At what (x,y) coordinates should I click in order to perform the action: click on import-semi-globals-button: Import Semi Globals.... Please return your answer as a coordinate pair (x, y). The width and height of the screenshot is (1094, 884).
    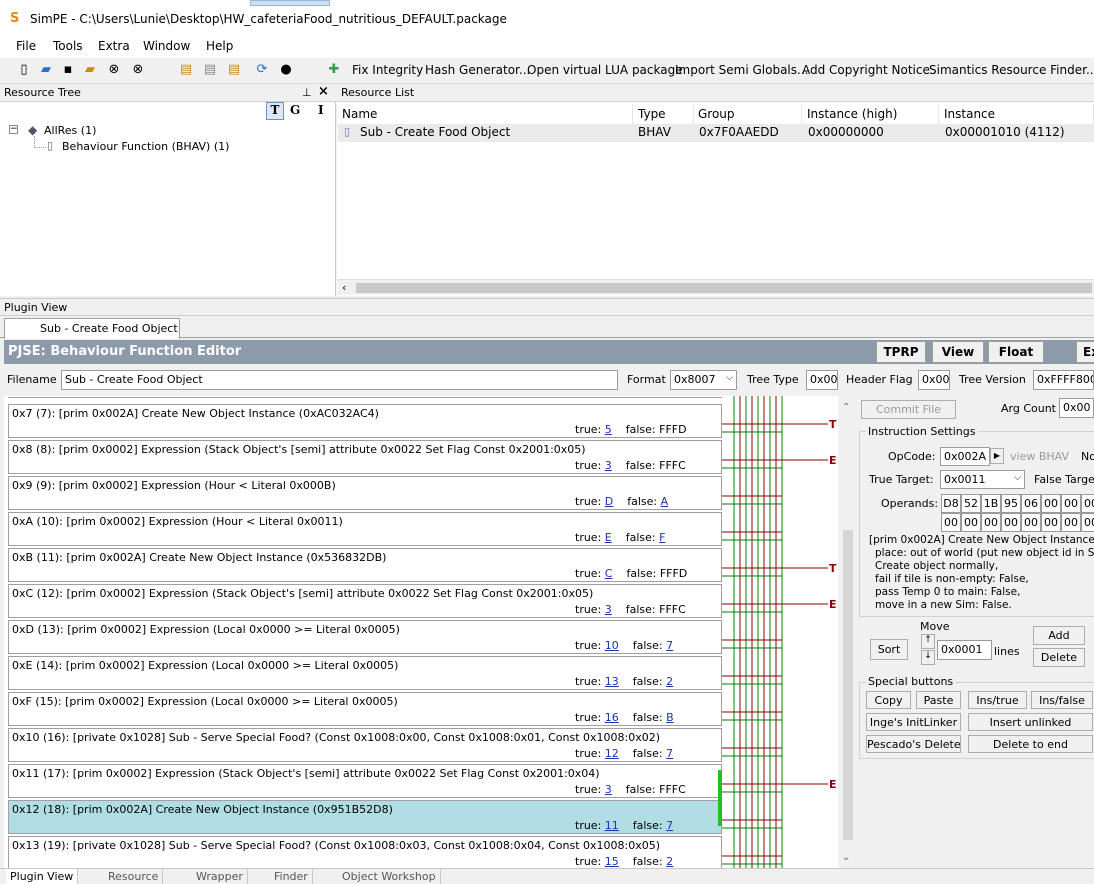
    Looking at the image, I should click on (741, 70).